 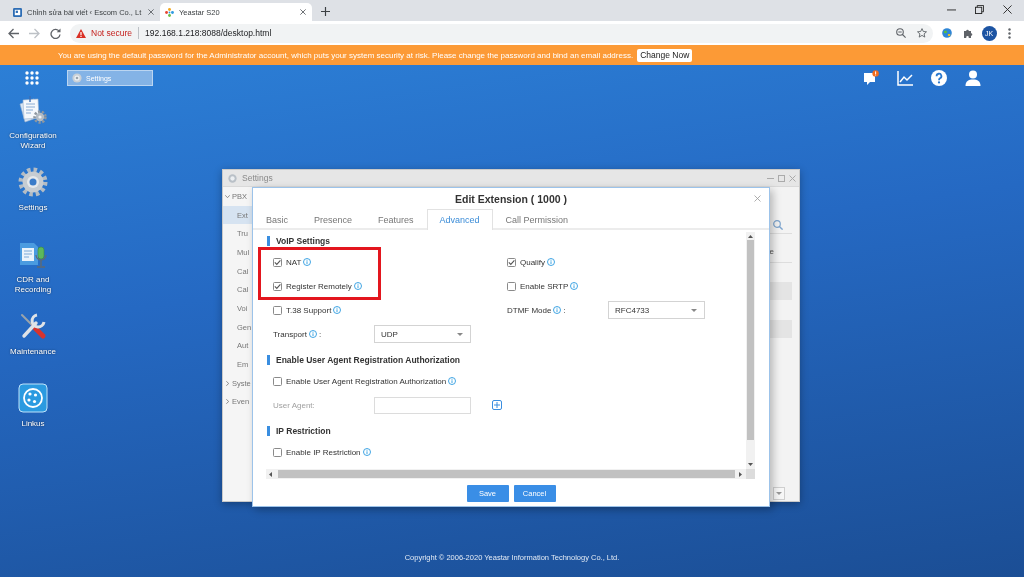 I want to click on dialog-title: Edit Extension ( 1000 ), so click(x=511, y=198).